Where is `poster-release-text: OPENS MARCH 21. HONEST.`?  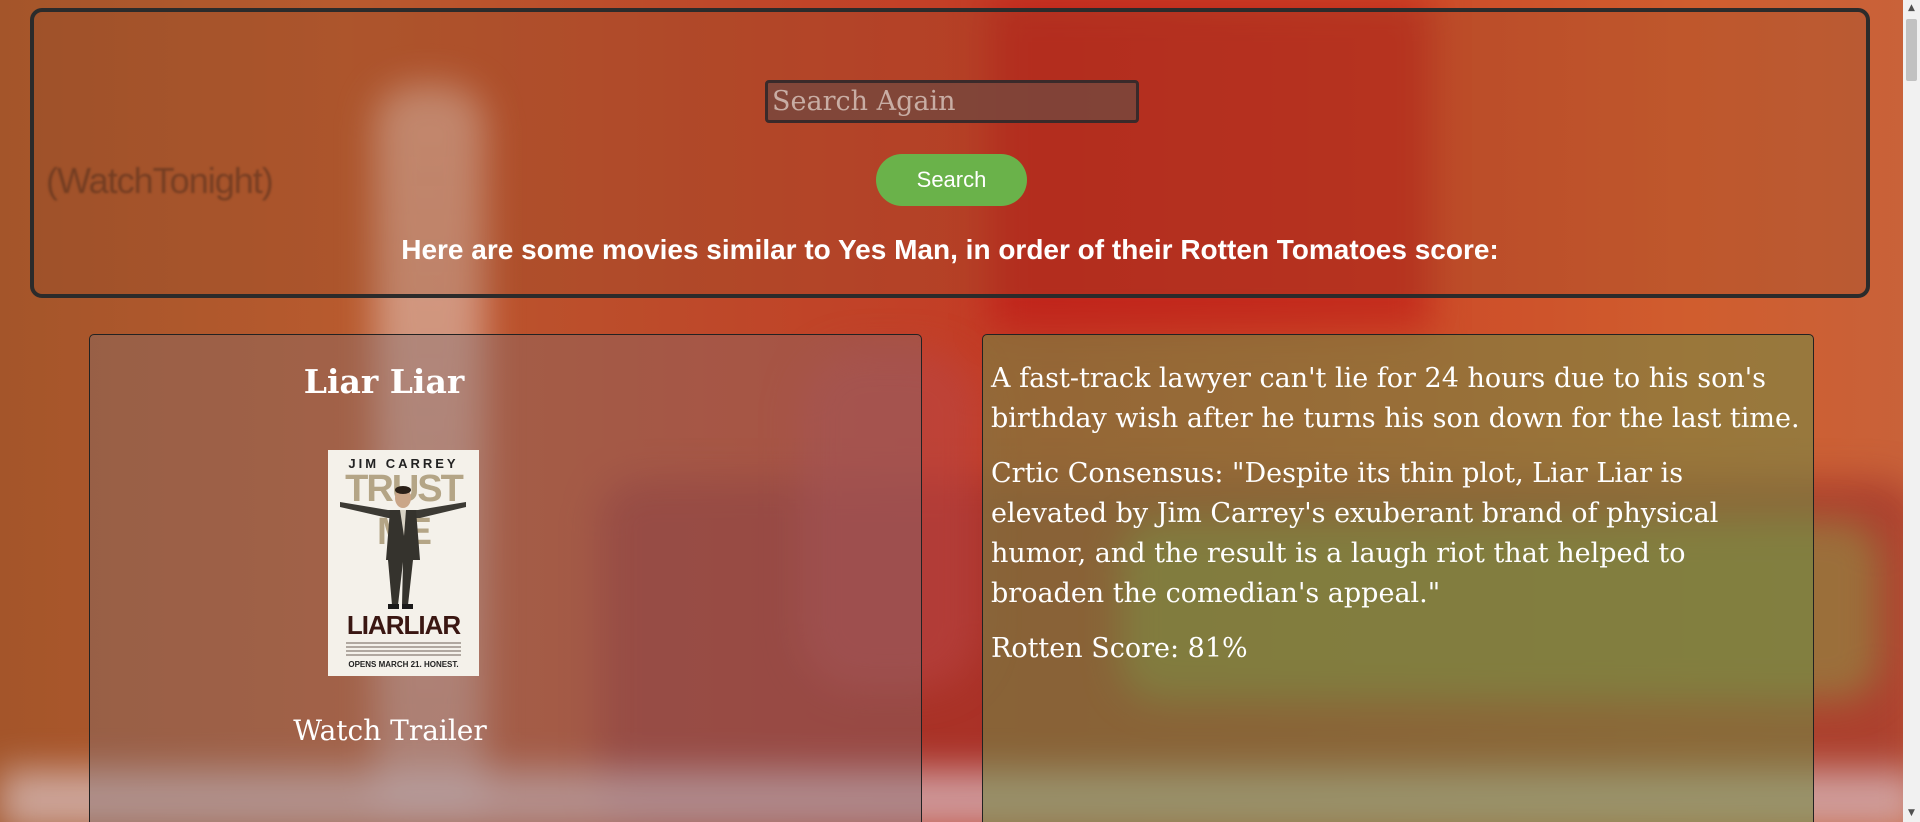 poster-release-text: OPENS MARCH 21. HONEST. is located at coordinates (403, 664).